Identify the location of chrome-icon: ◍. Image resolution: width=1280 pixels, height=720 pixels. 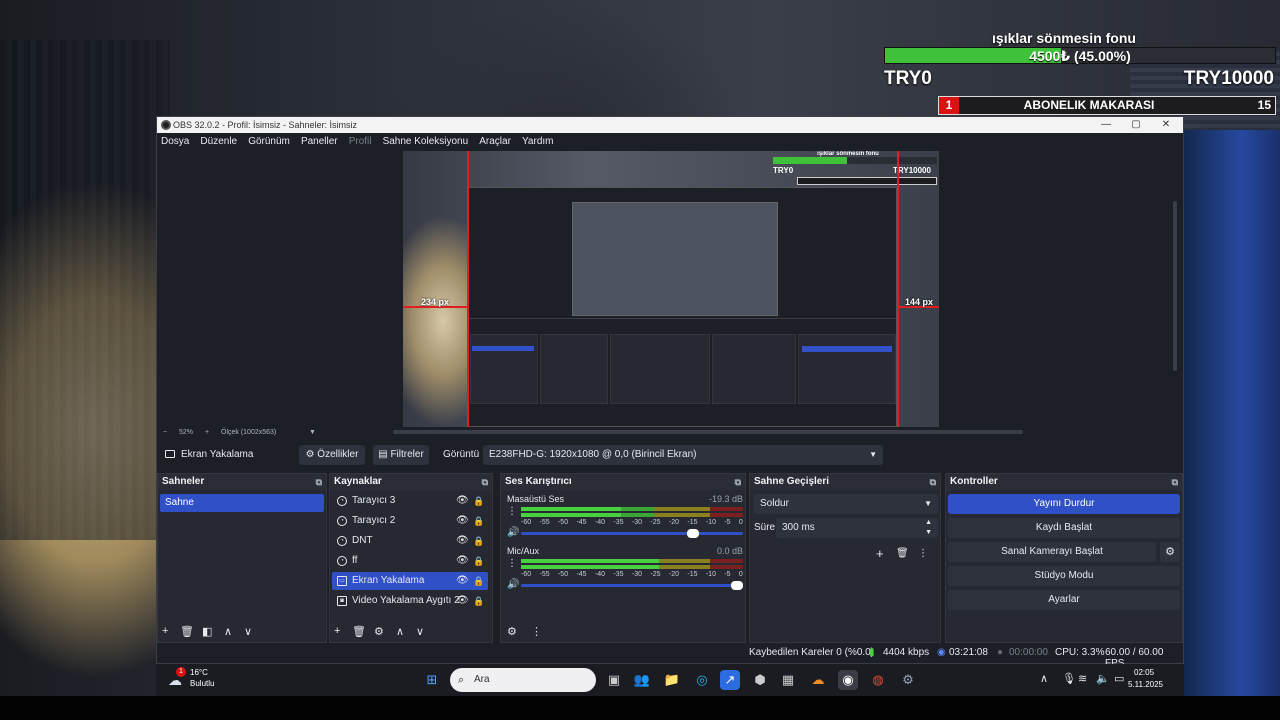
(878, 680).